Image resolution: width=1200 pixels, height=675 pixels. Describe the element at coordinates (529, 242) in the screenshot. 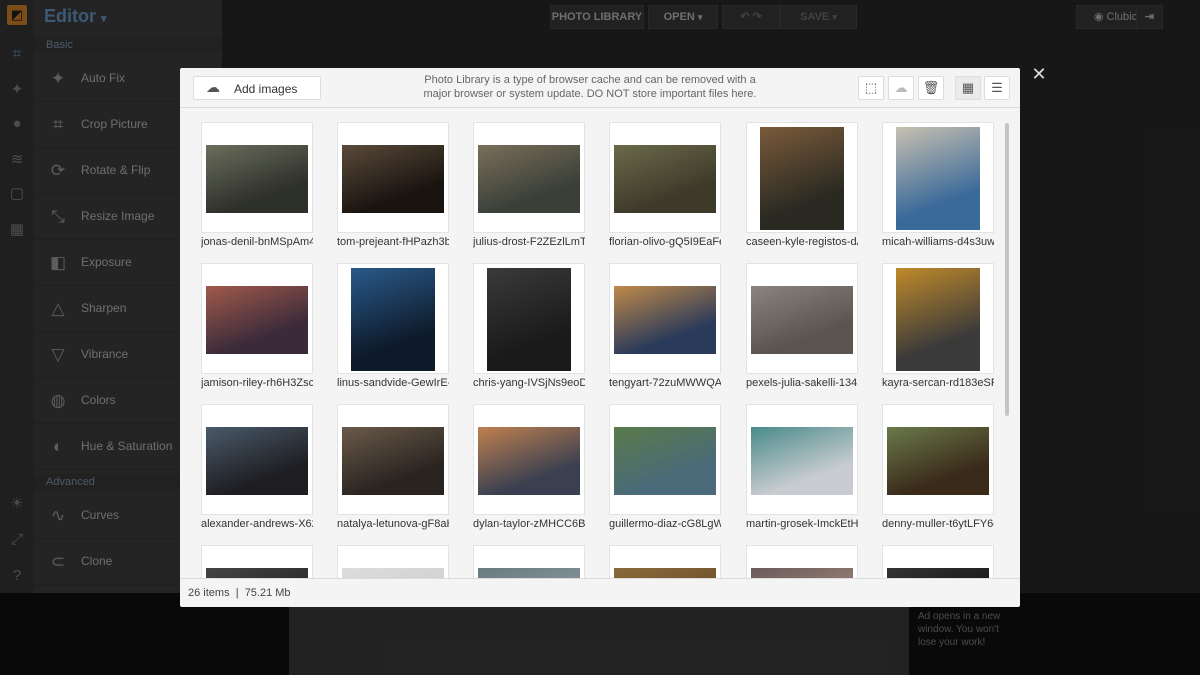

I see `image-filename: julius-drost-F2ZEzlLmTk` at that location.